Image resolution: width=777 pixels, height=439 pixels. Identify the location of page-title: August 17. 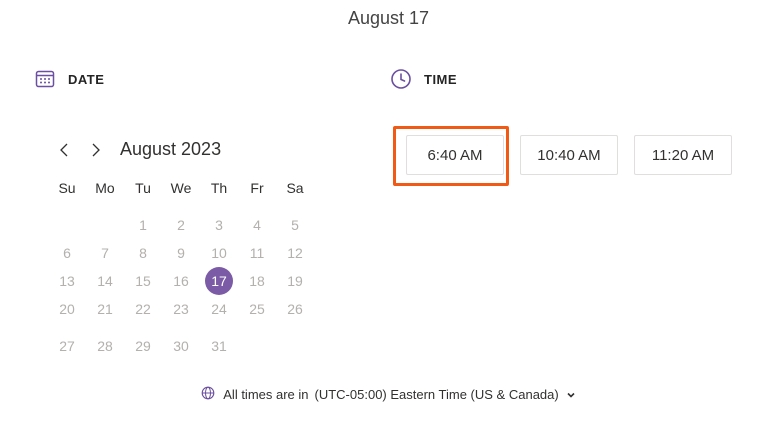
(388, 18).